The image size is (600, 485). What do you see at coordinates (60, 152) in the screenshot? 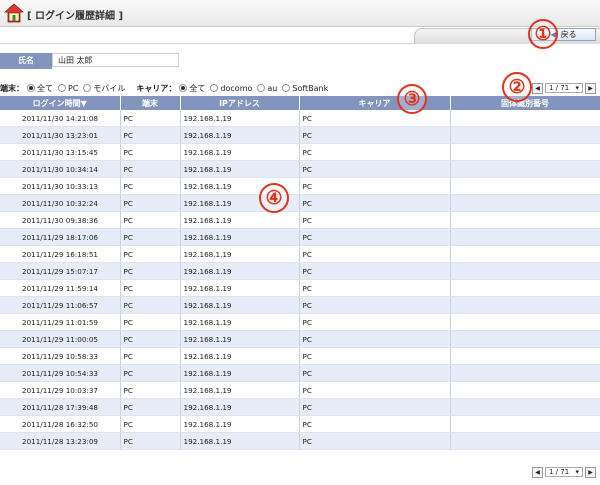
I see `table-cell: 2011/11/30 13:15:45` at bounding box center [60, 152].